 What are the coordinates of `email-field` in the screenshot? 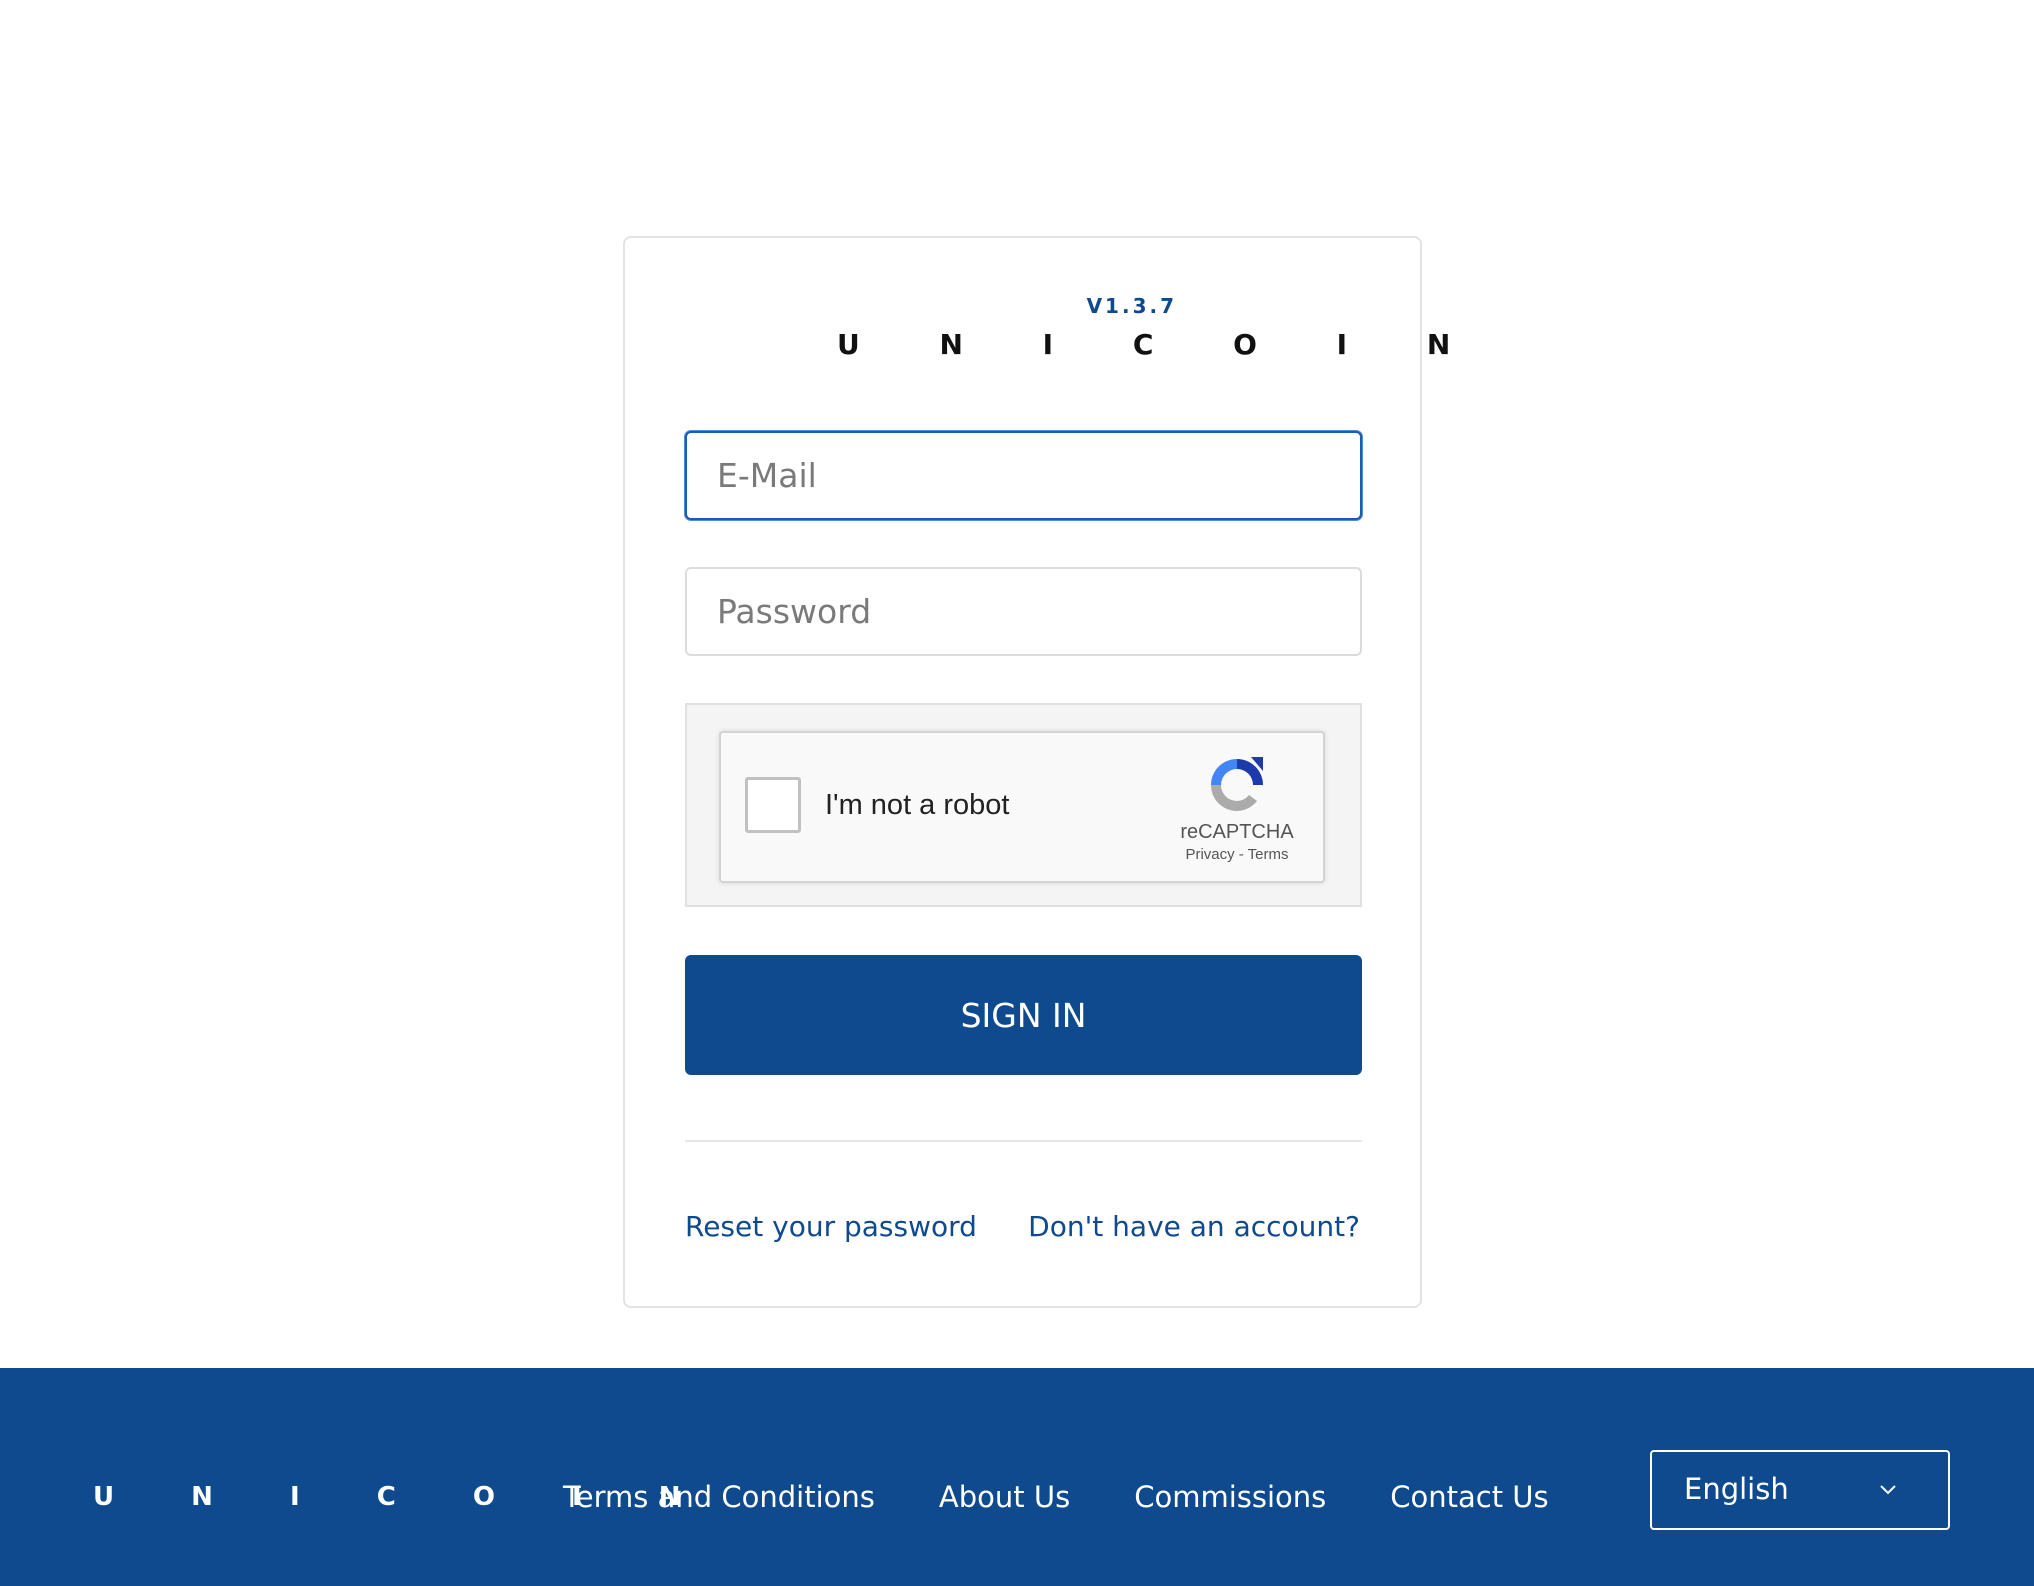 It's located at (1023, 475).